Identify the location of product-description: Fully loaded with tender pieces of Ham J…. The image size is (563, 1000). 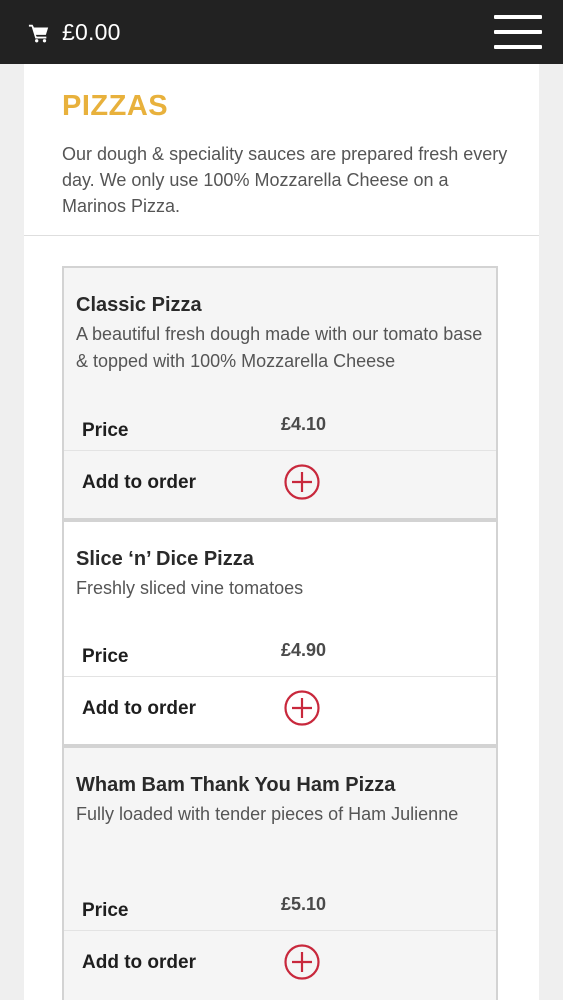
(267, 814).